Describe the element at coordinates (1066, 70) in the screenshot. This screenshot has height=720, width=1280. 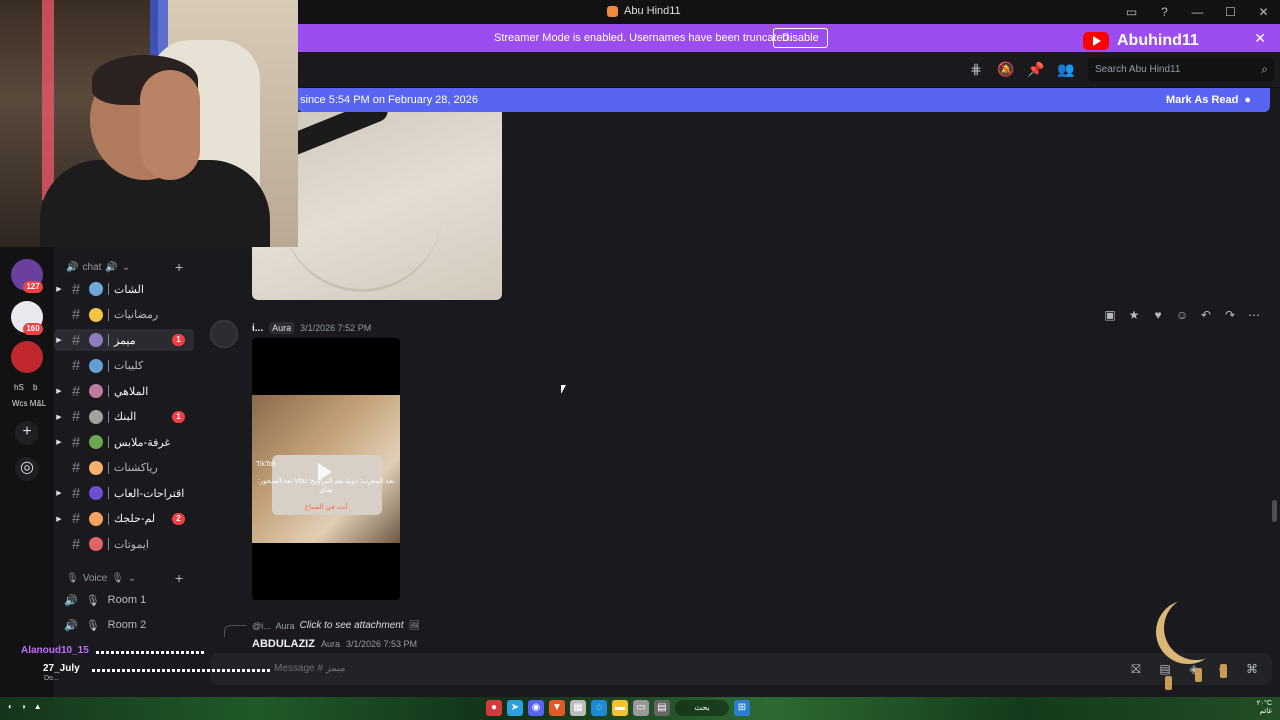
I see `members-icon: 👥` at that location.